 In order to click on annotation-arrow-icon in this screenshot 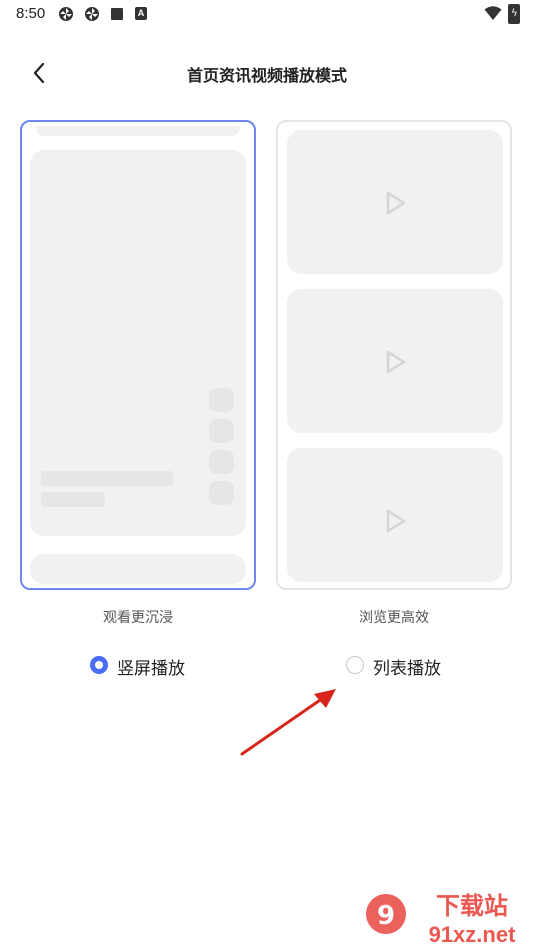, I will do `click(288, 722)`.